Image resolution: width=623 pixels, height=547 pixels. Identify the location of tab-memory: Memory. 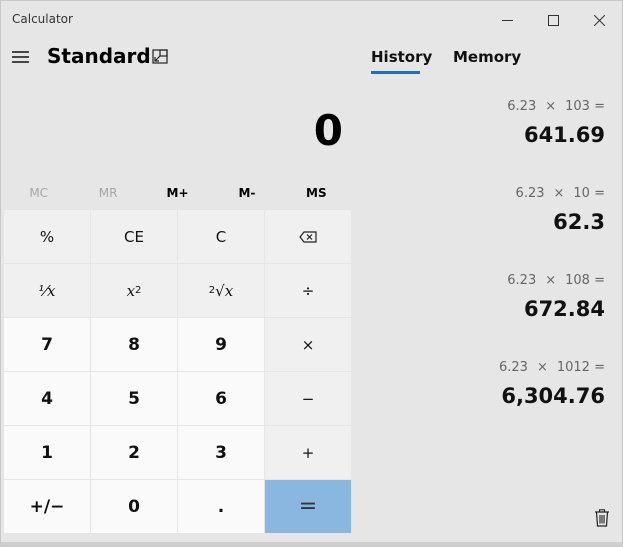
(487, 57).